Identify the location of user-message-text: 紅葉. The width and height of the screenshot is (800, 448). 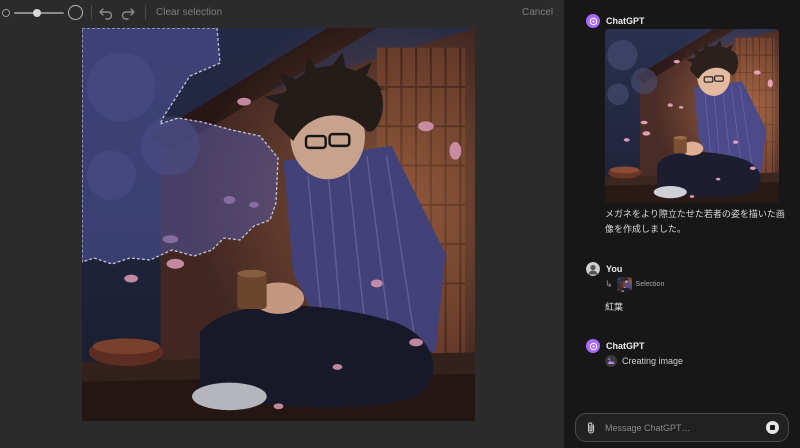
(614, 307).